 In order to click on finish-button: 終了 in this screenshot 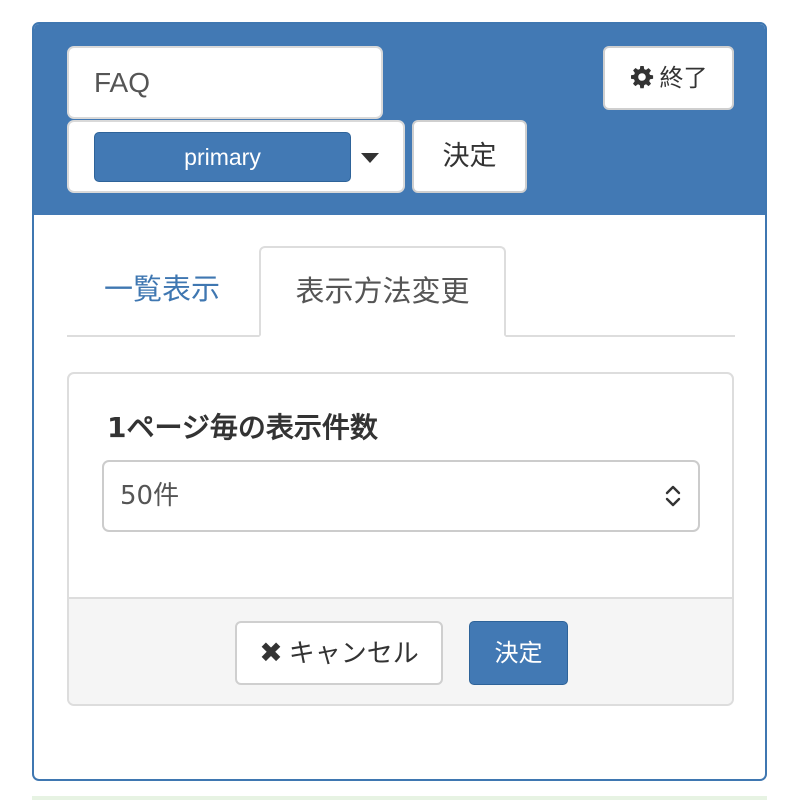, I will do `click(668, 78)`.